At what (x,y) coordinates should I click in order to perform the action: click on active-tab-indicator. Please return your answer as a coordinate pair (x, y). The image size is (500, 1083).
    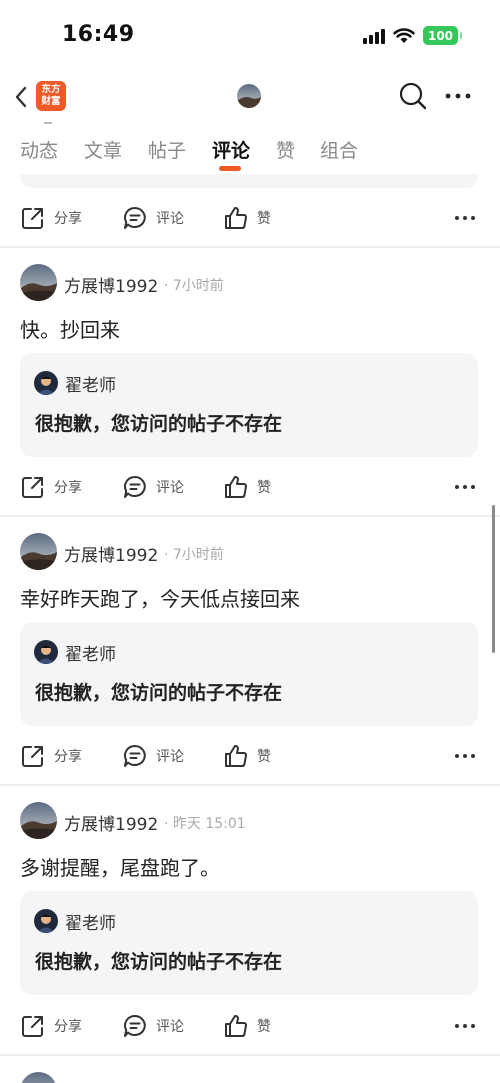
    Looking at the image, I should click on (230, 168).